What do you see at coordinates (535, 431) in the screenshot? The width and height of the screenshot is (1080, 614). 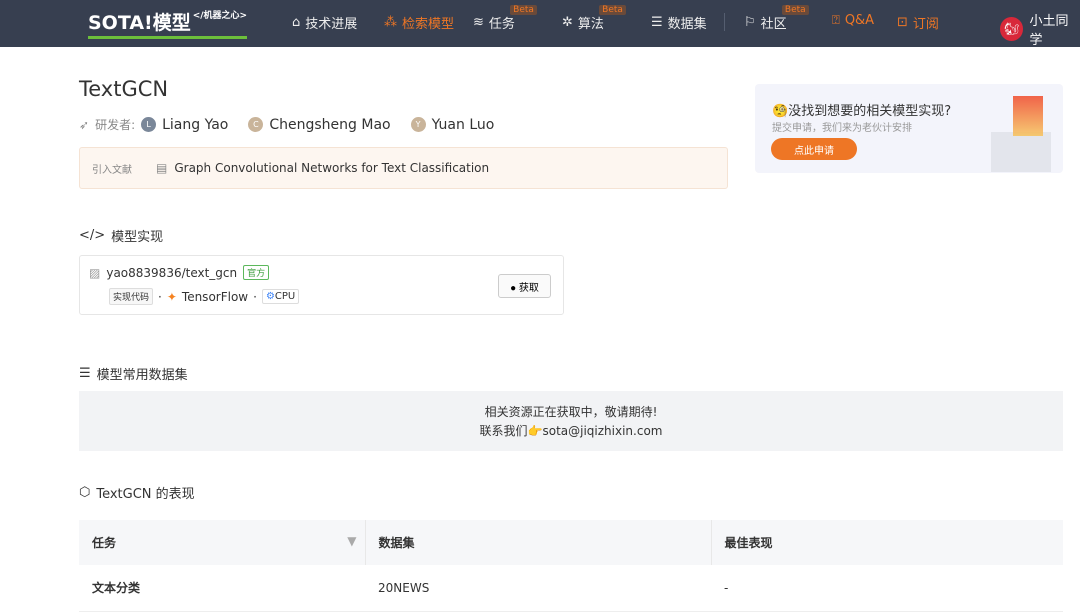 I see `pointing-hand-icon: 👉` at bounding box center [535, 431].